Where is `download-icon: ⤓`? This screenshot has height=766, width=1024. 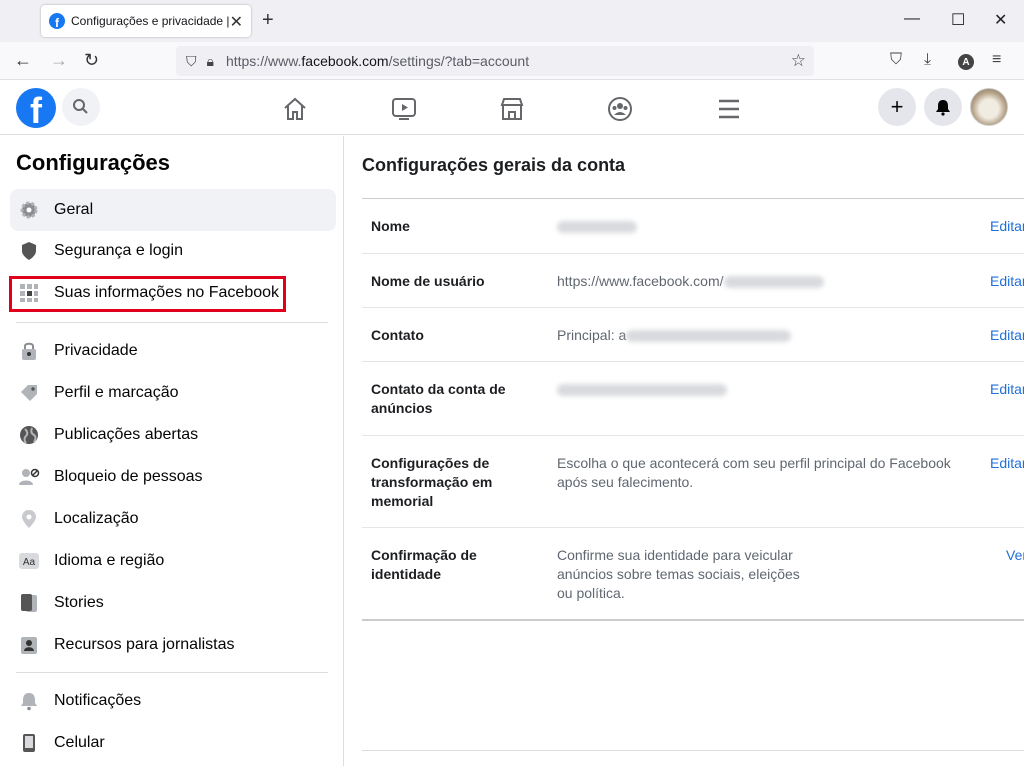
download-icon: ⤓ is located at coordinates (927, 60).